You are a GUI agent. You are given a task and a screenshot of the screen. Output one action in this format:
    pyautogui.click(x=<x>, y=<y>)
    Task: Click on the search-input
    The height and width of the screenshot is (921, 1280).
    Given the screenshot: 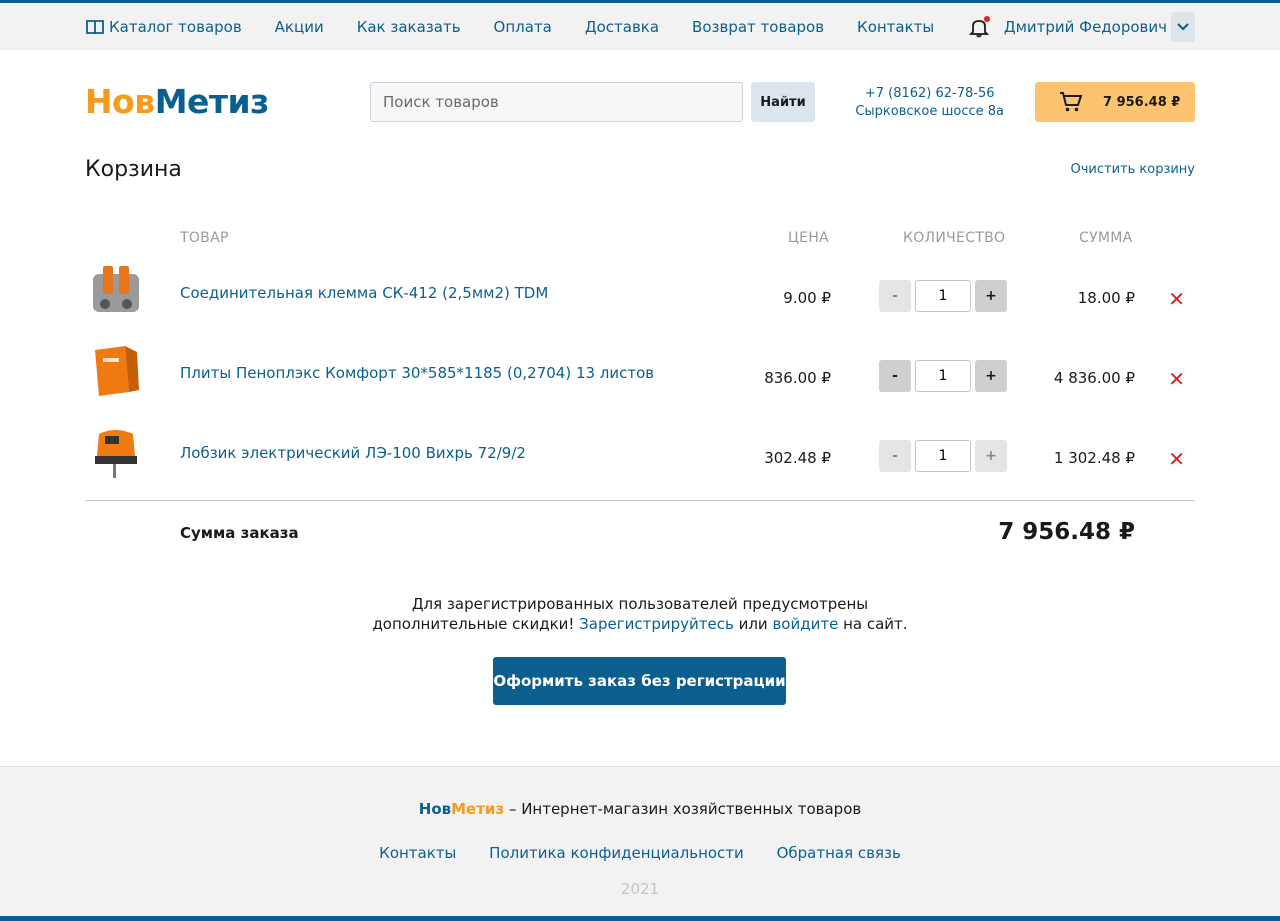 What is the action you would take?
    pyautogui.click(x=556, y=102)
    